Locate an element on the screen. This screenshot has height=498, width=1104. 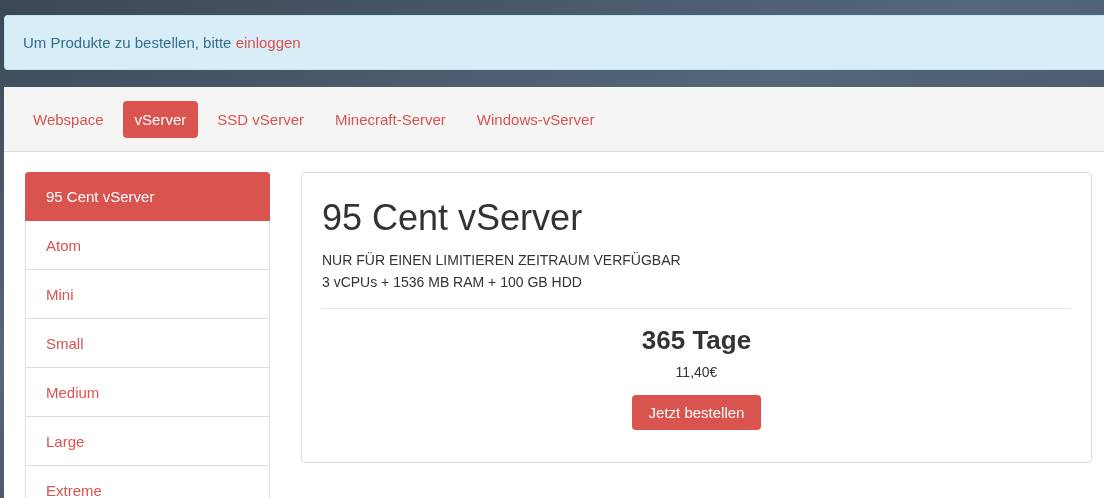
sidebar-item: Atom is located at coordinates (147, 245).